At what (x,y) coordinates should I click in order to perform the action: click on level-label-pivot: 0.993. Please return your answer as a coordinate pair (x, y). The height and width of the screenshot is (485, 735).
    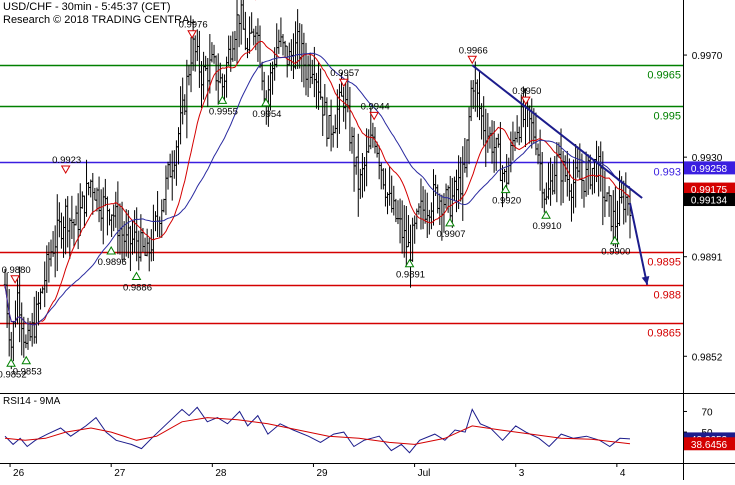
    Looking at the image, I should click on (667, 173).